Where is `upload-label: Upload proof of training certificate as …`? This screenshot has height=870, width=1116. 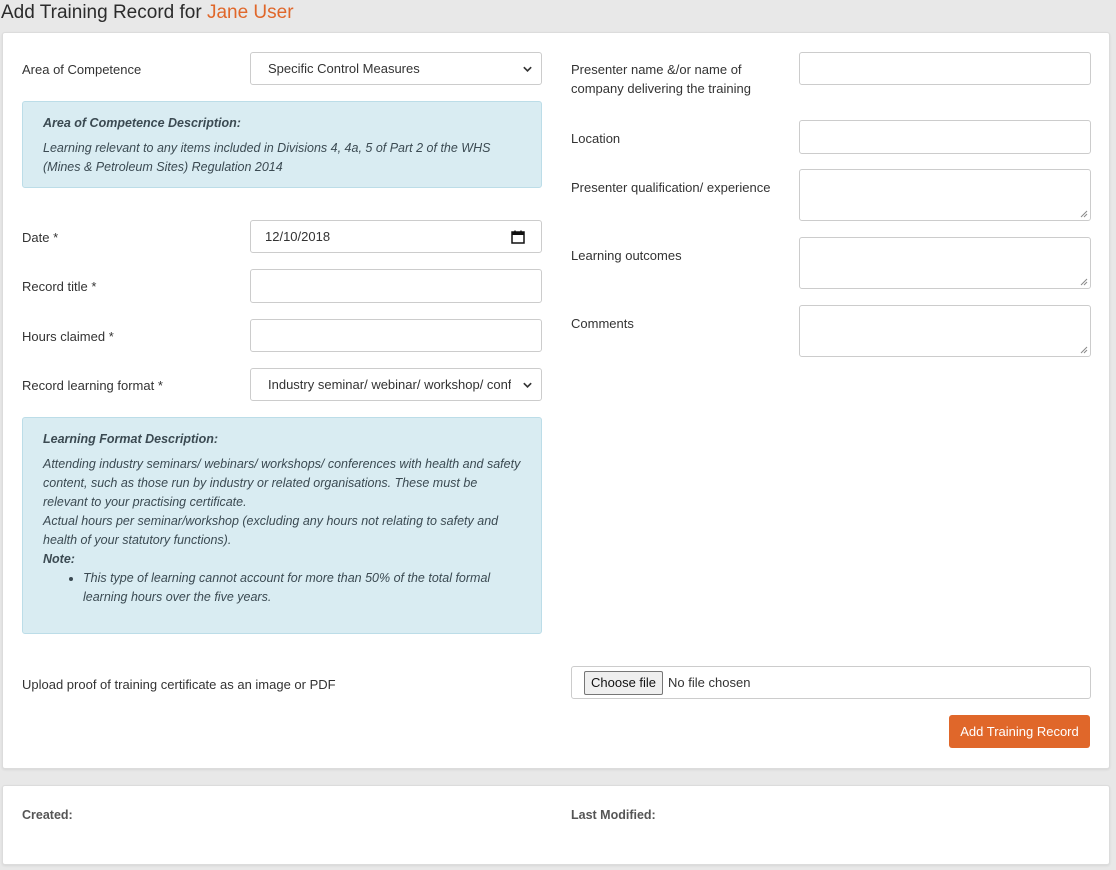
upload-label: Upload proof of training certificate as … is located at coordinates (179, 684).